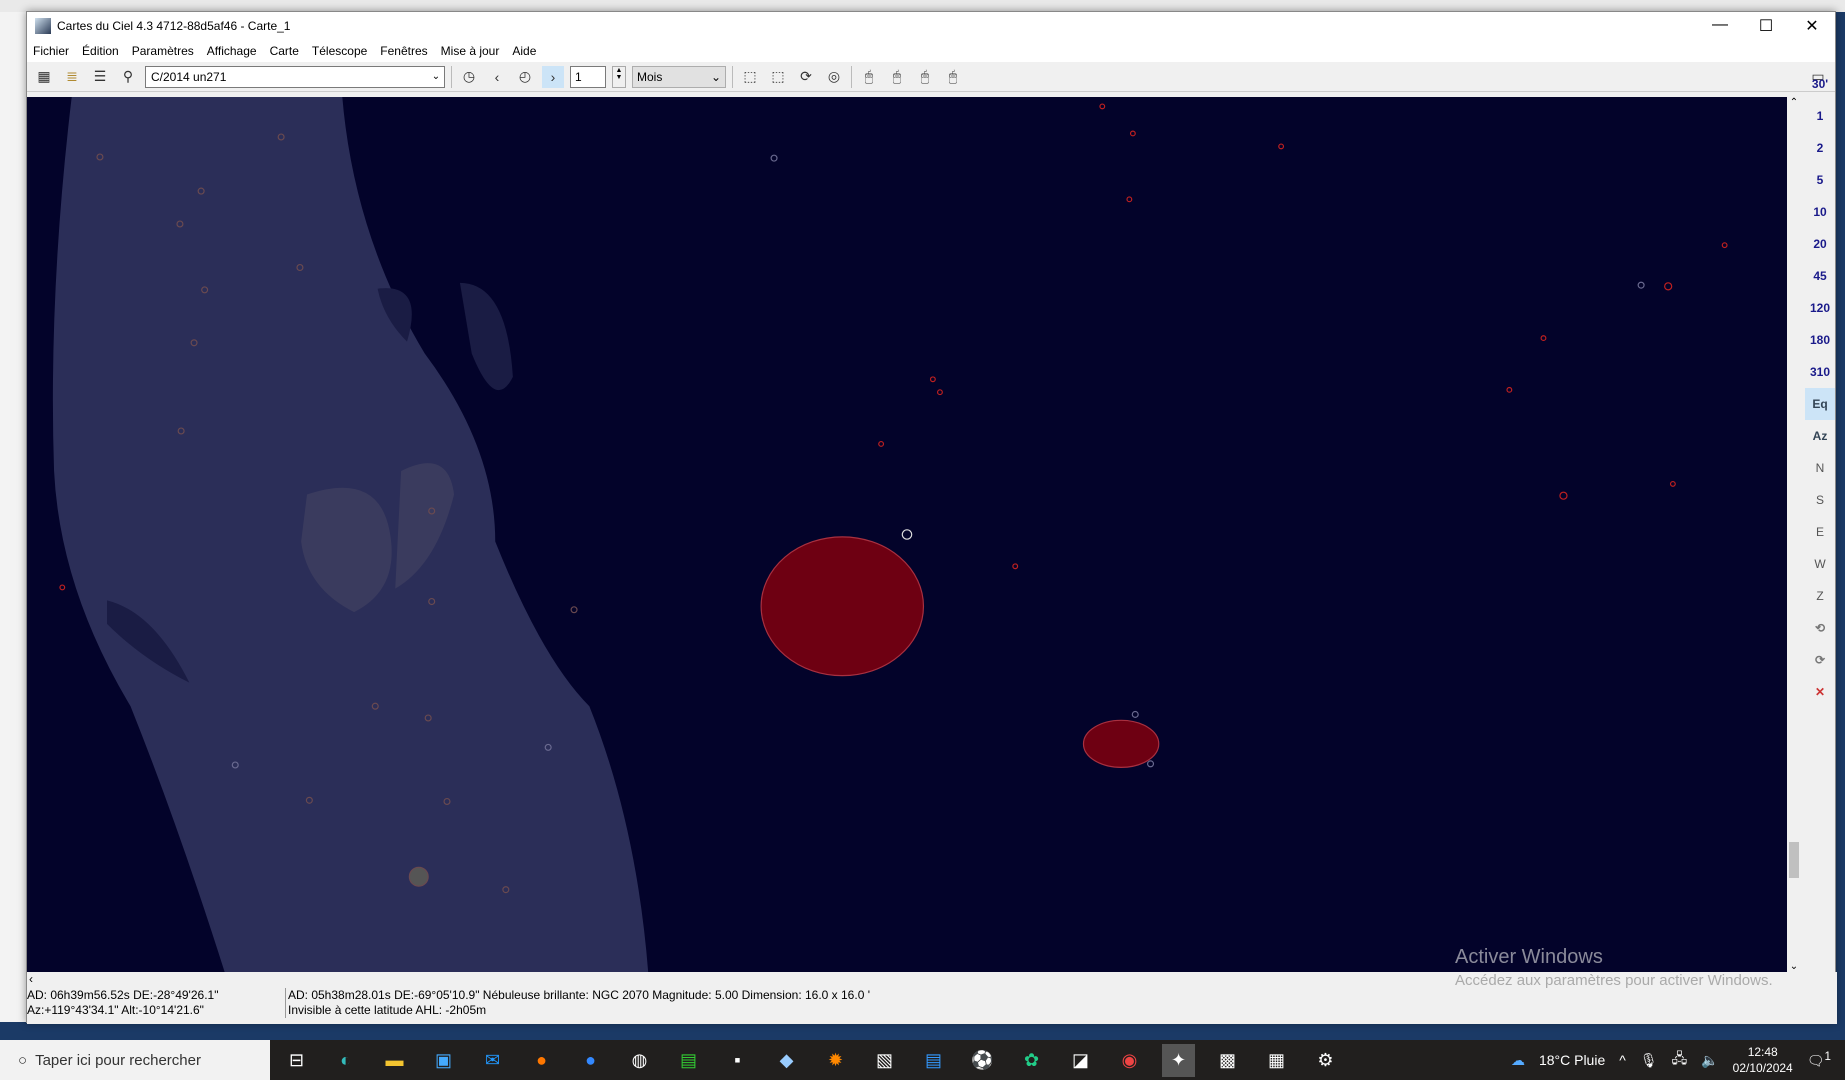  What do you see at coordinates (1794, 860) in the screenshot?
I see `scroll-thumb` at bounding box center [1794, 860].